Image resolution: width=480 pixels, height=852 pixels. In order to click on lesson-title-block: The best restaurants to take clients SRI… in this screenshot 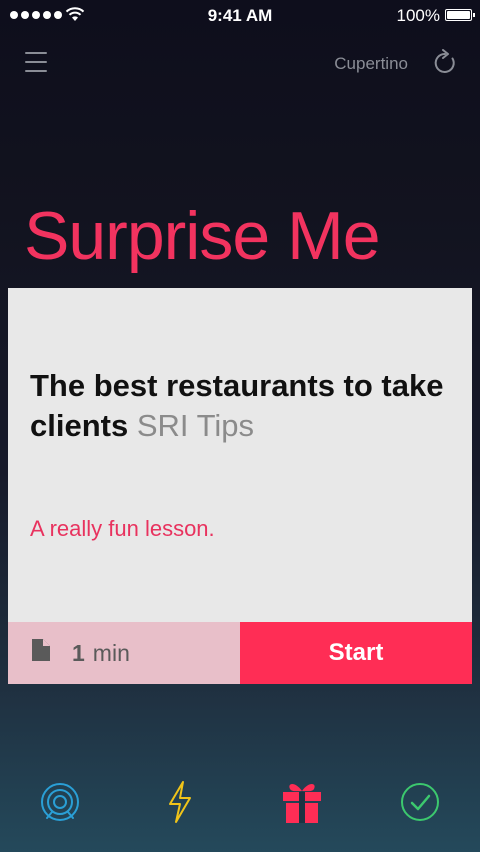, I will do `click(240, 406)`.